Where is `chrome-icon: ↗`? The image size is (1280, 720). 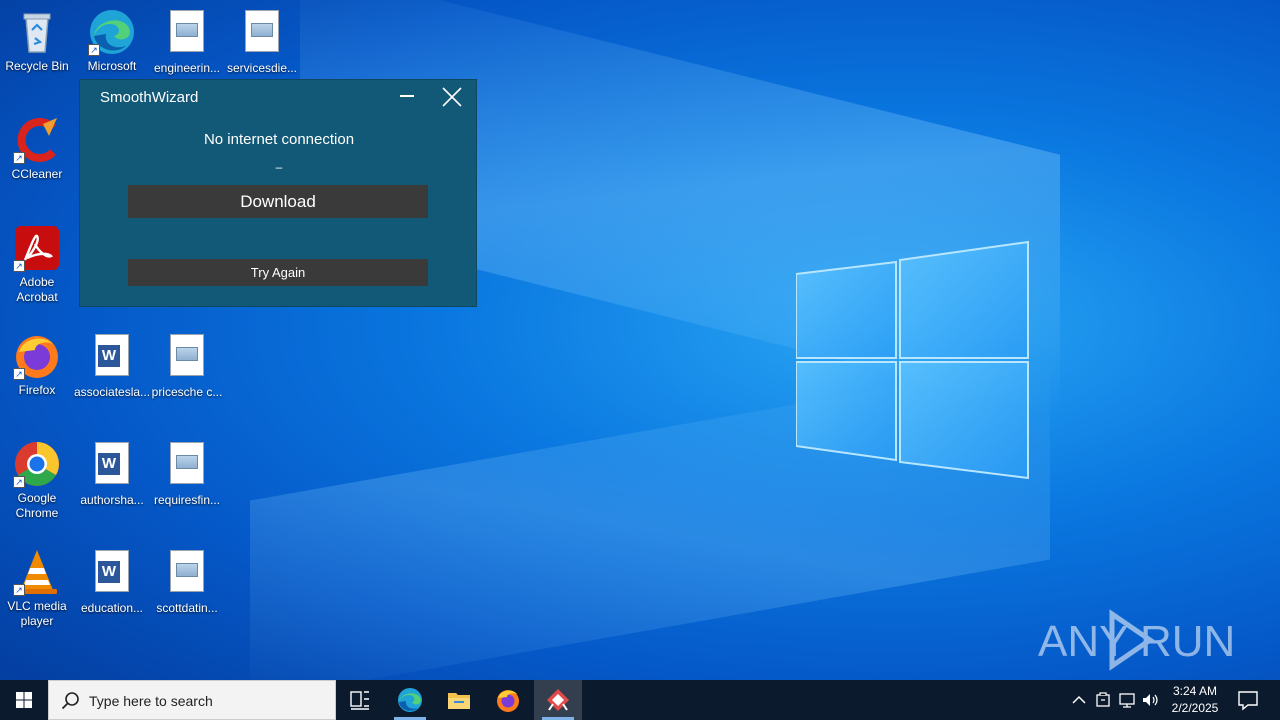 chrome-icon: ↗ is located at coordinates (37, 464).